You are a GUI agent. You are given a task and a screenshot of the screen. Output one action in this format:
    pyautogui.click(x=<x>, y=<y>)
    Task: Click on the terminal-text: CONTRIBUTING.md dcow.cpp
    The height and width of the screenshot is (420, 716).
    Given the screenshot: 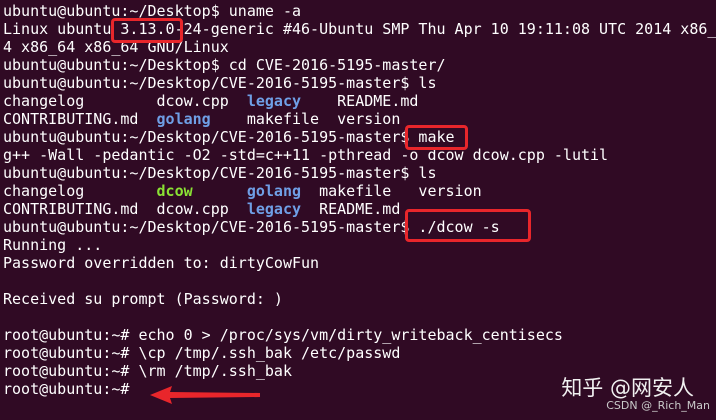 What is the action you would take?
    pyautogui.click(x=125, y=209)
    